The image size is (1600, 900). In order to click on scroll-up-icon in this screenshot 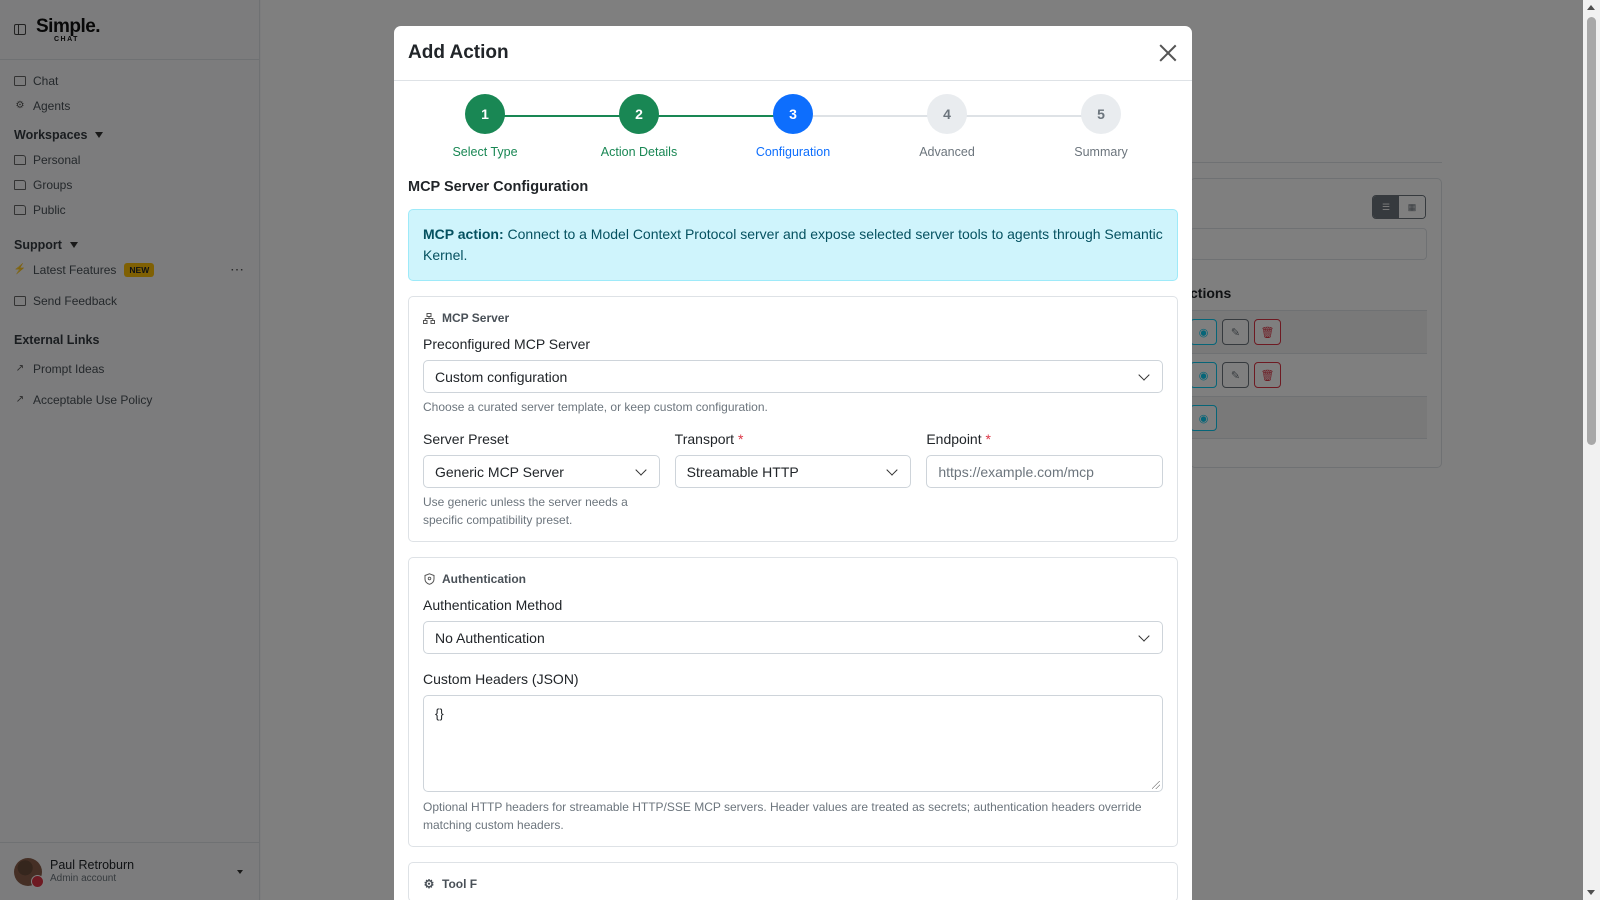, I will do `click(1591, 7)`.